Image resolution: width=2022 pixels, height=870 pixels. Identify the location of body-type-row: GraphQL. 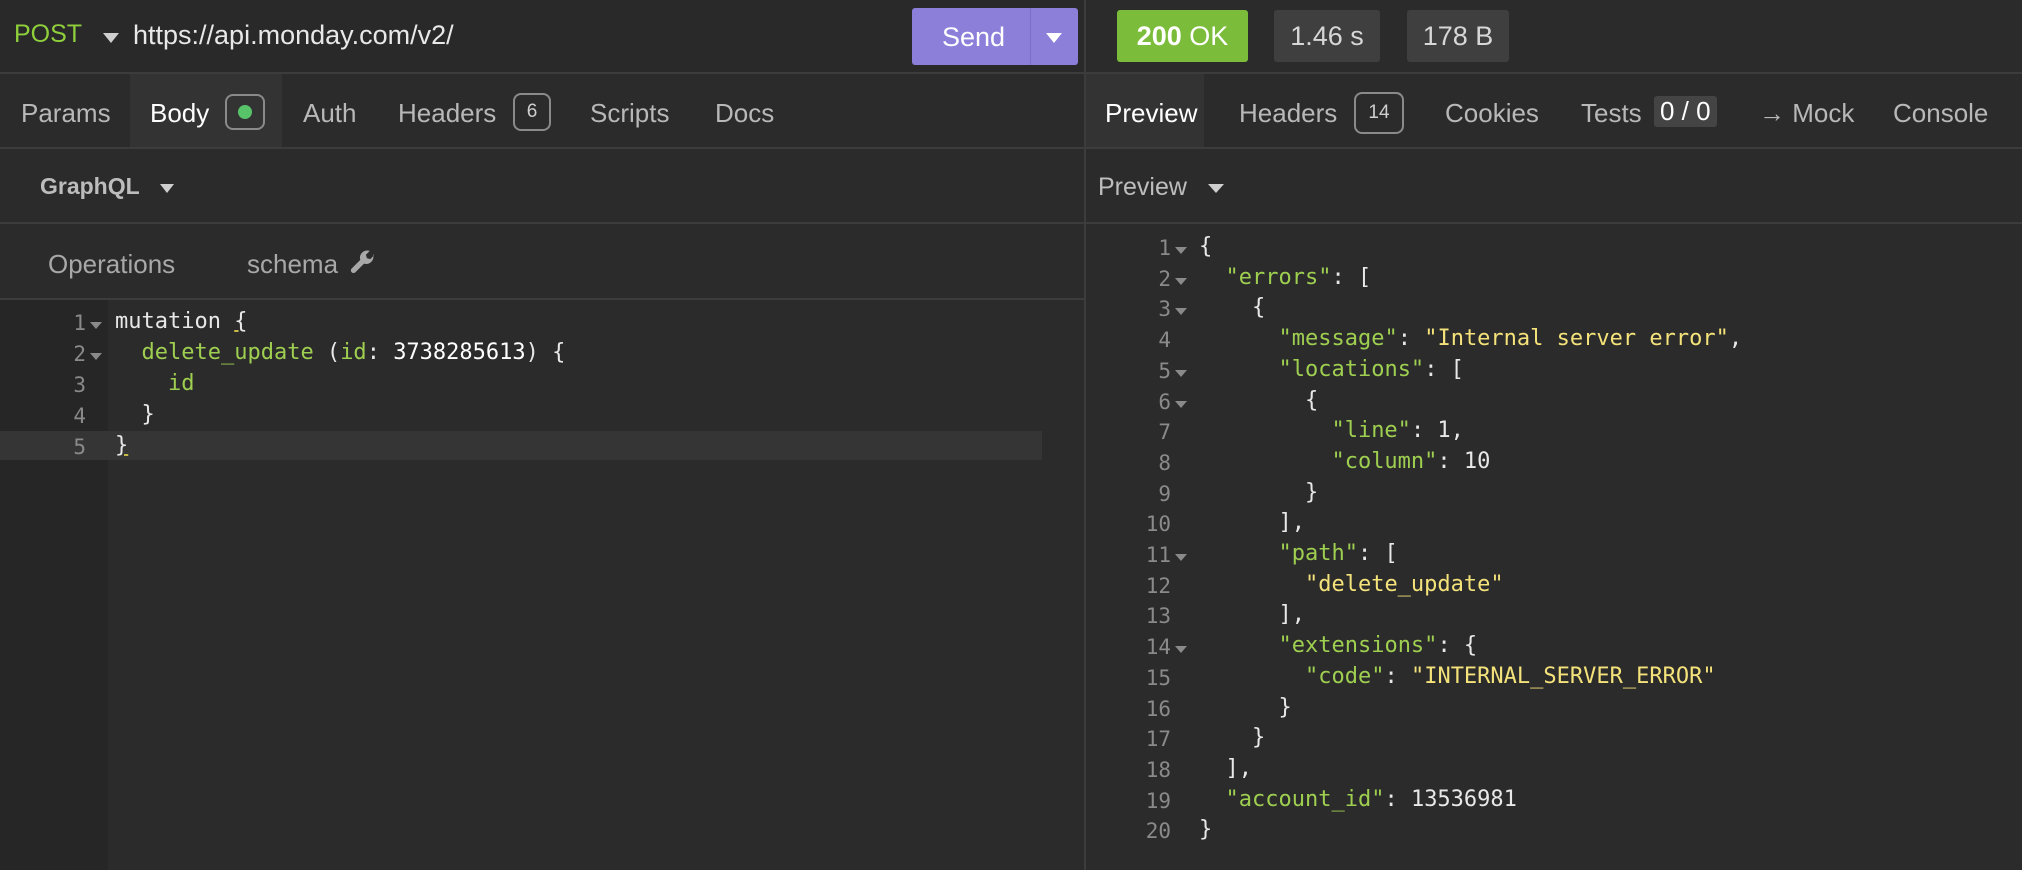
(542, 186).